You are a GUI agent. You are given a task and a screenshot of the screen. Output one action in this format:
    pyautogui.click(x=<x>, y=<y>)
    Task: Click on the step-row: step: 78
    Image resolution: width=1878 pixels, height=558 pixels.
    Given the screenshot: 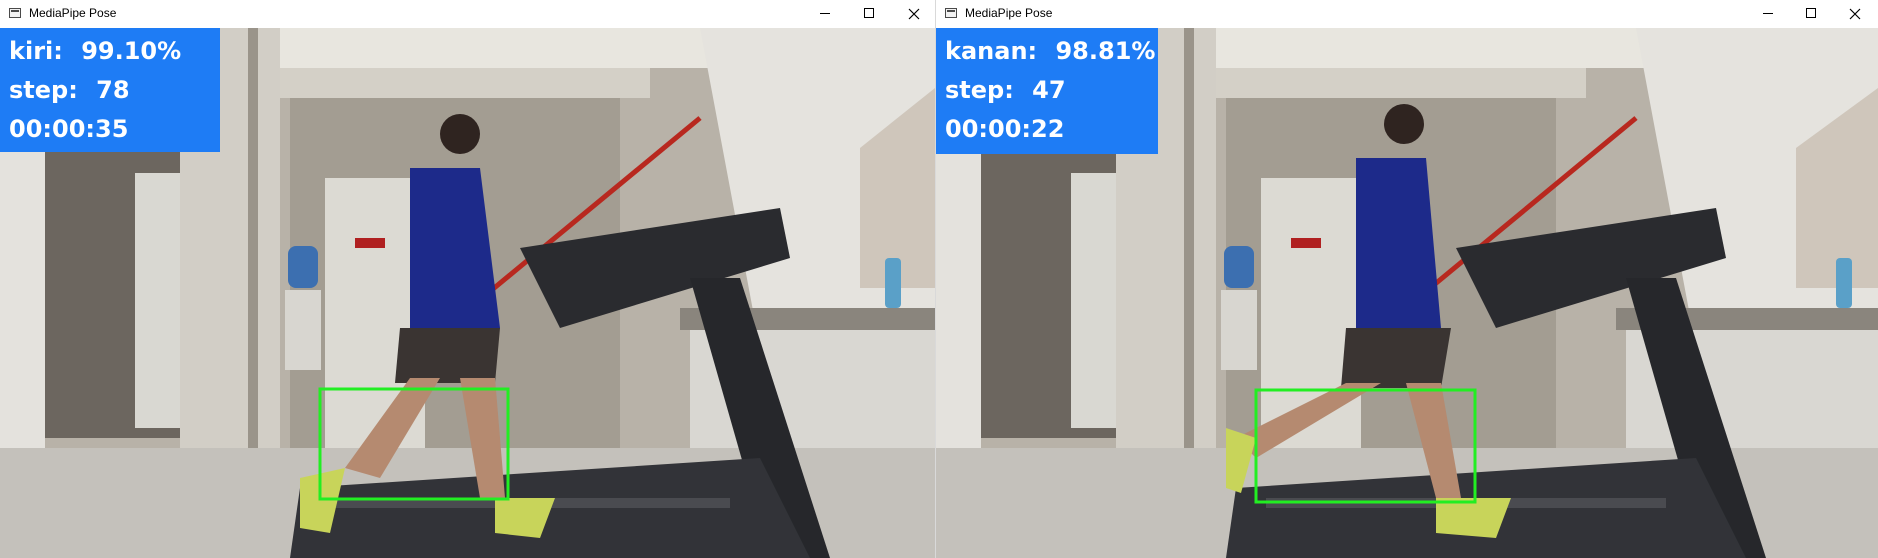 What is the action you would take?
    pyautogui.click(x=109, y=90)
    